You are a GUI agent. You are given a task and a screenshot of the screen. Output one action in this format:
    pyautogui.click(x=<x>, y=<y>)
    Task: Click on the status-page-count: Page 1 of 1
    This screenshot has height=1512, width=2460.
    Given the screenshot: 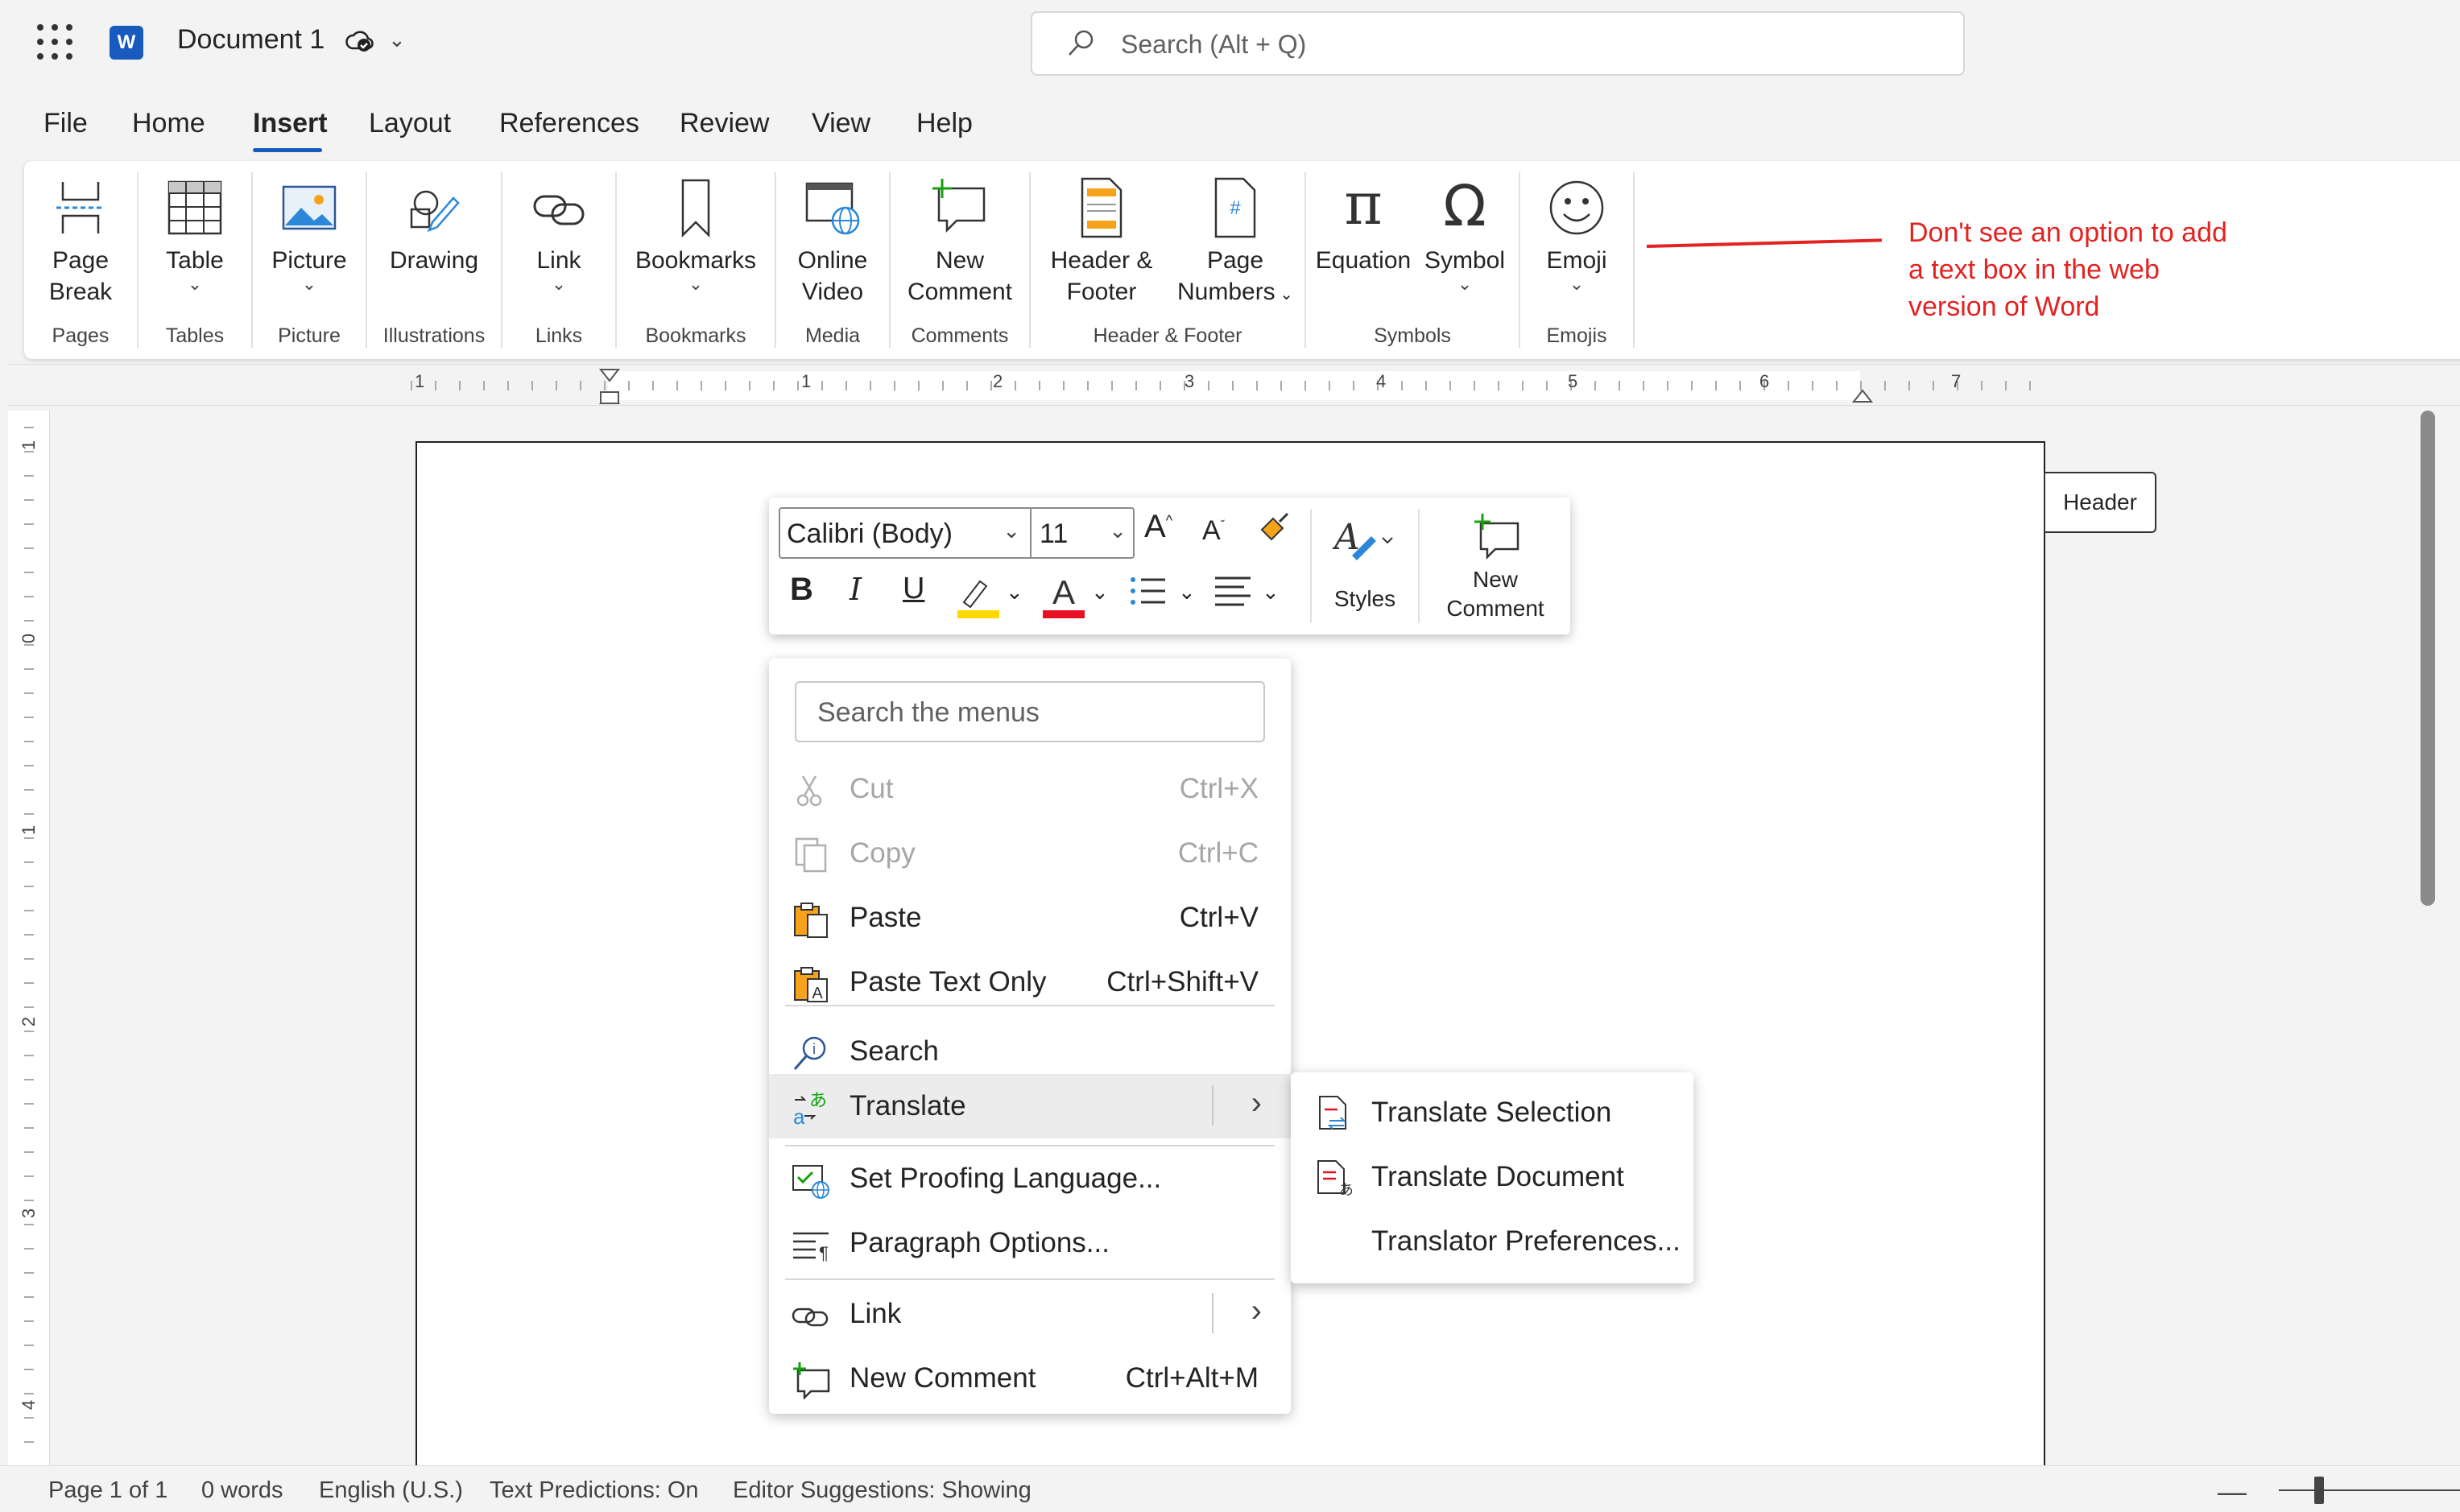 What is the action you would take?
    pyautogui.click(x=107, y=1490)
    